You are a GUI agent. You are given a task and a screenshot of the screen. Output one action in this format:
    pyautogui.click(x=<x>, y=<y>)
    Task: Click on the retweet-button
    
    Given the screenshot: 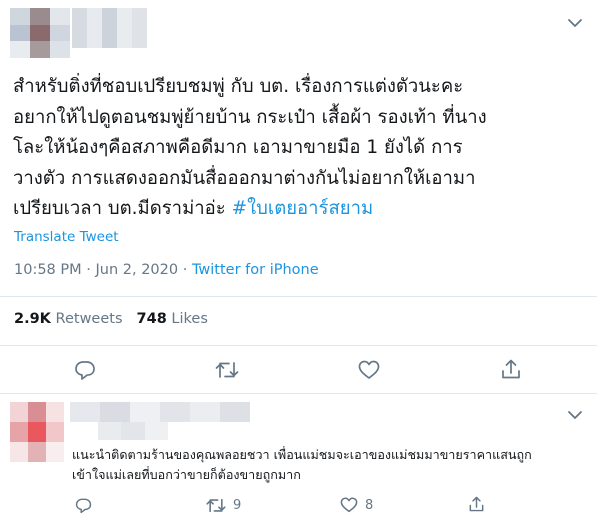 What is the action you would take?
    pyautogui.click(x=227, y=370)
    